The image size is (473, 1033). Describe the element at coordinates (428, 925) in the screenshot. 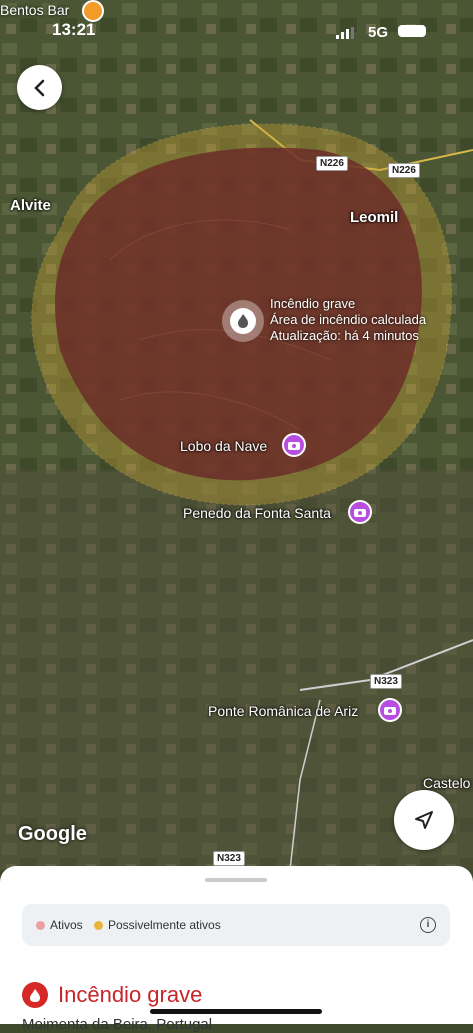

I see `info-icon: i` at that location.